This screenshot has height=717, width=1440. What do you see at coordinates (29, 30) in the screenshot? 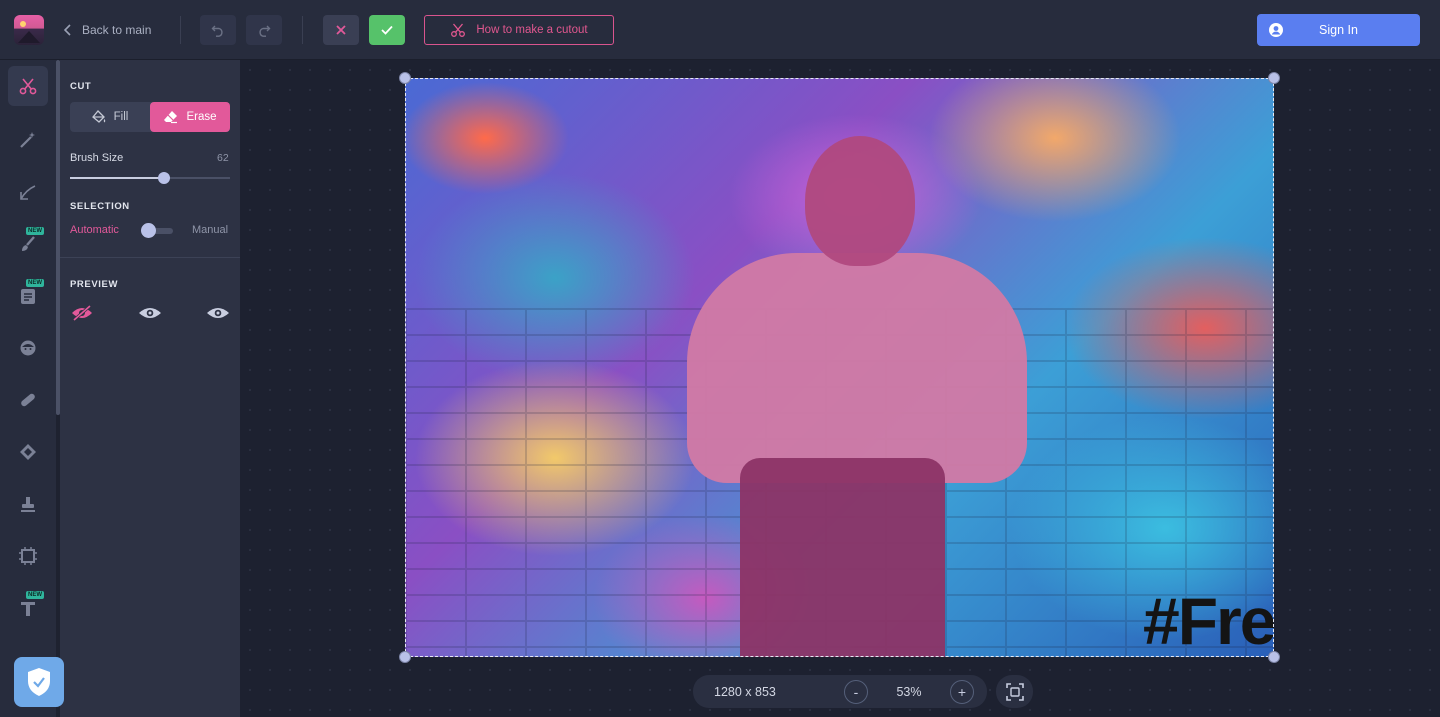
I see `app-logo` at bounding box center [29, 30].